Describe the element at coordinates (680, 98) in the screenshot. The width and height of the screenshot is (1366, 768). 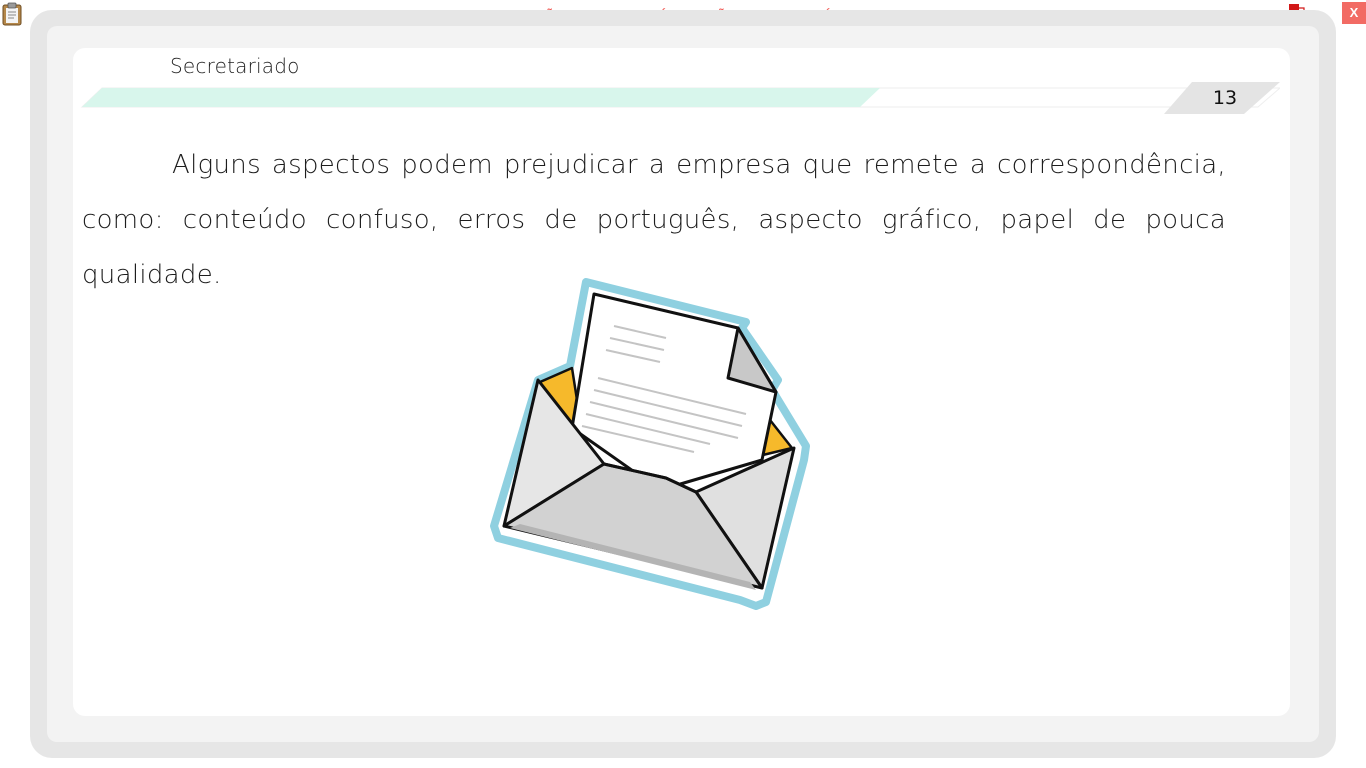
I see `header-band` at that location.